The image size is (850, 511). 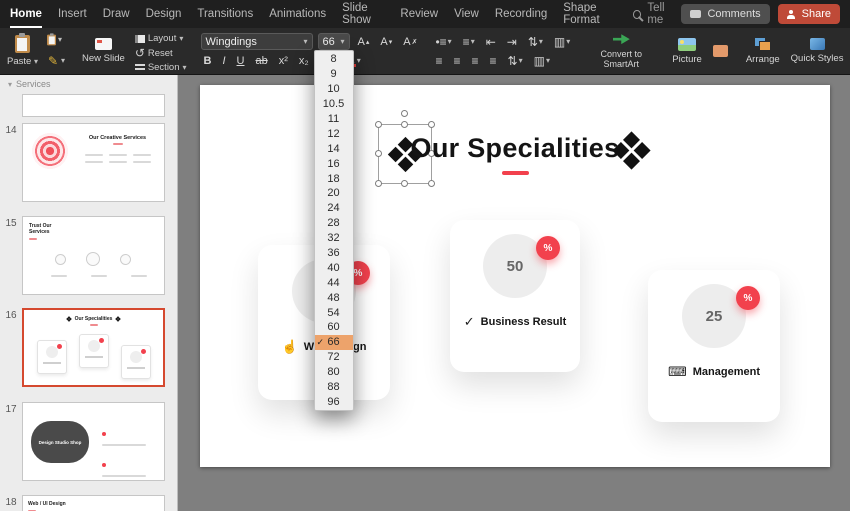 I want to click on menu-item-slide-show: Slide Show, so click(x=363, y=14).